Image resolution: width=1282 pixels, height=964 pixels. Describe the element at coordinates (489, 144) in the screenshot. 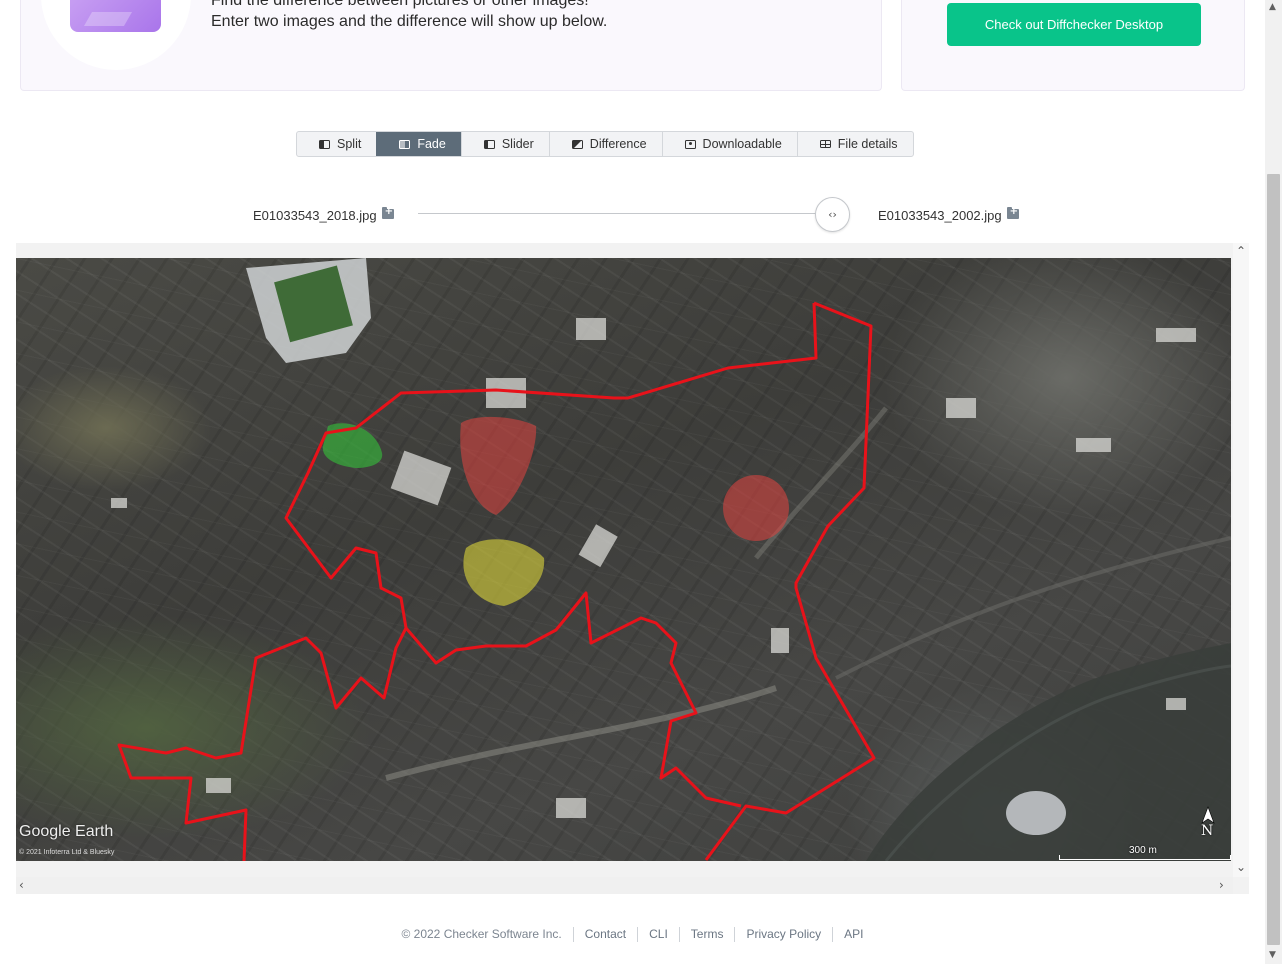

I see `slider-view-icon` at that location.